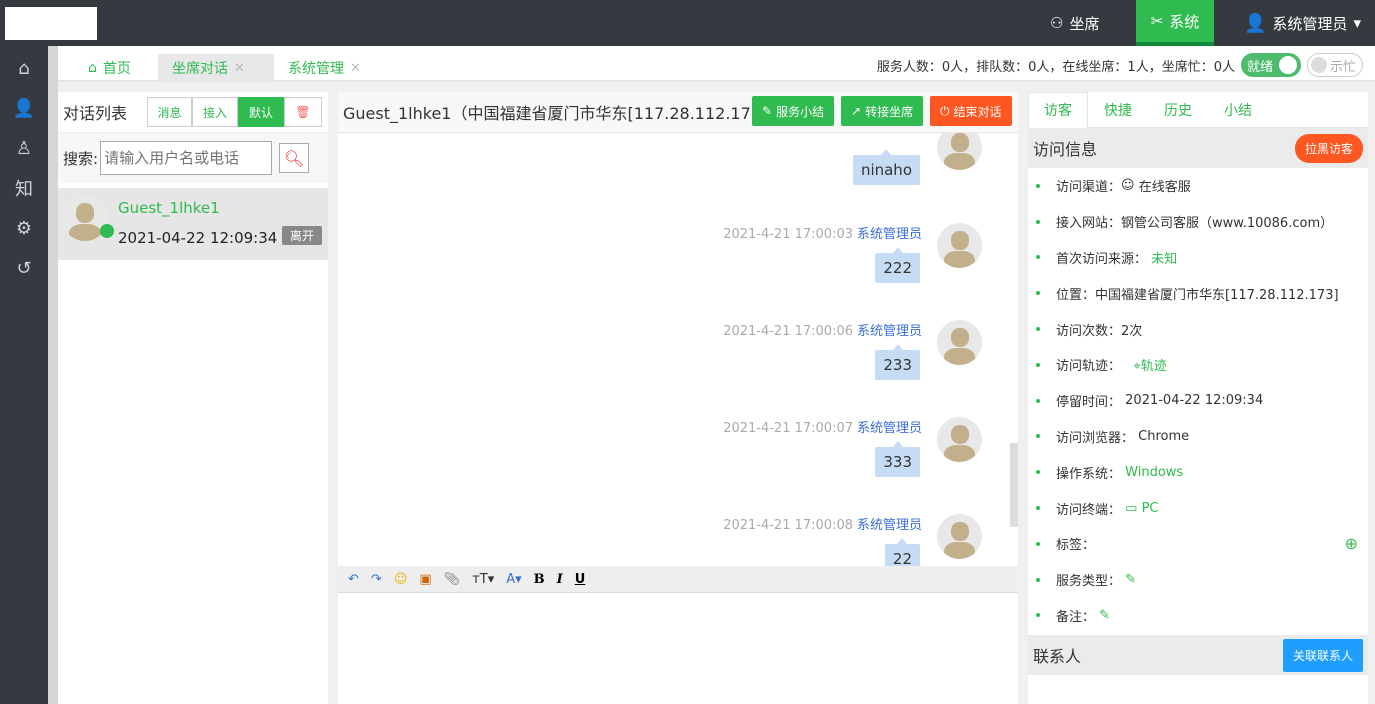 The image size is (1375, 704). Describe the element at coordinates (886, 167) in the screenshot. I see `message-bubble: ninaho` at that location.